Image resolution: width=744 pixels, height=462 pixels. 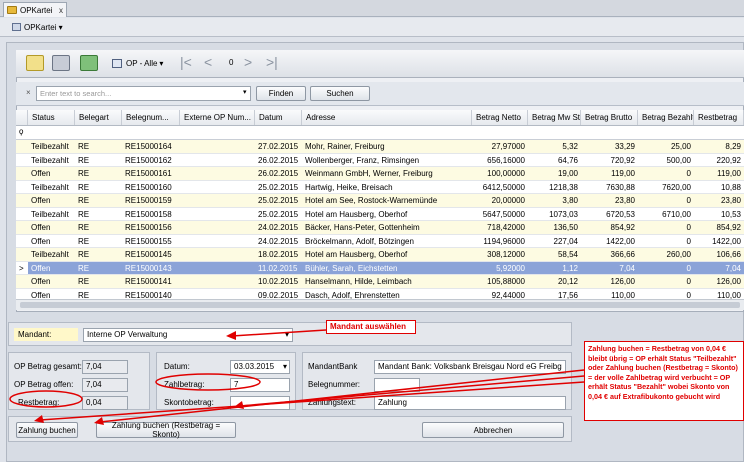 I want to click on zahlbetrag-highlight, so click(x=208, y=382).